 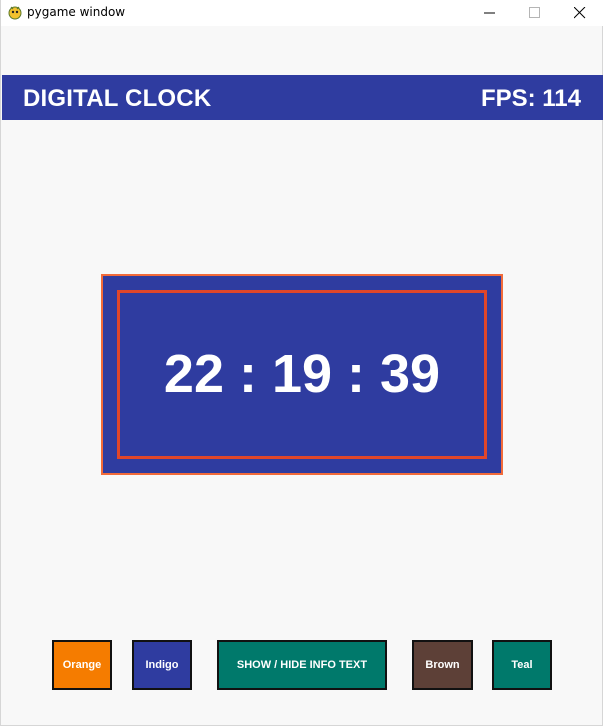 I want to click on teal-button: Teal, so click(x=522, y=665).